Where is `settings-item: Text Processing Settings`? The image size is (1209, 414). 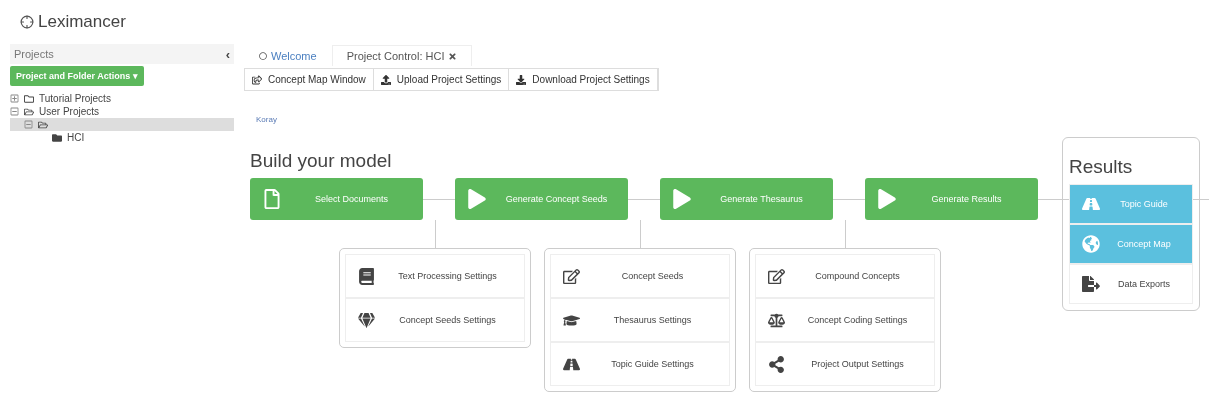
settings-item: Text Processing Settings is located at coordinates (435, 276).